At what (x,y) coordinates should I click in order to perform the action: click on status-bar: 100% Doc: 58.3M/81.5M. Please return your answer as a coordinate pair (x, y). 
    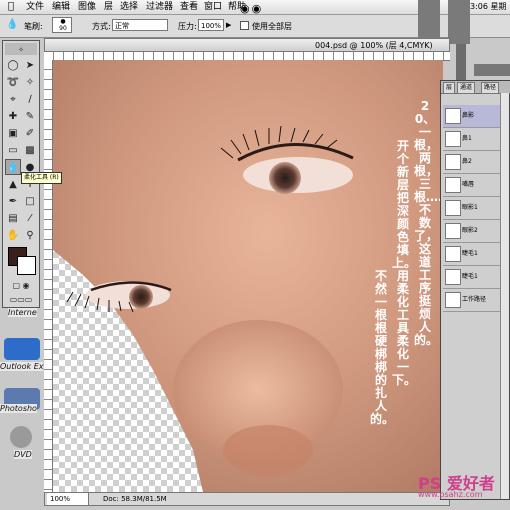
    Looking at the image, I should click on (247, 499).